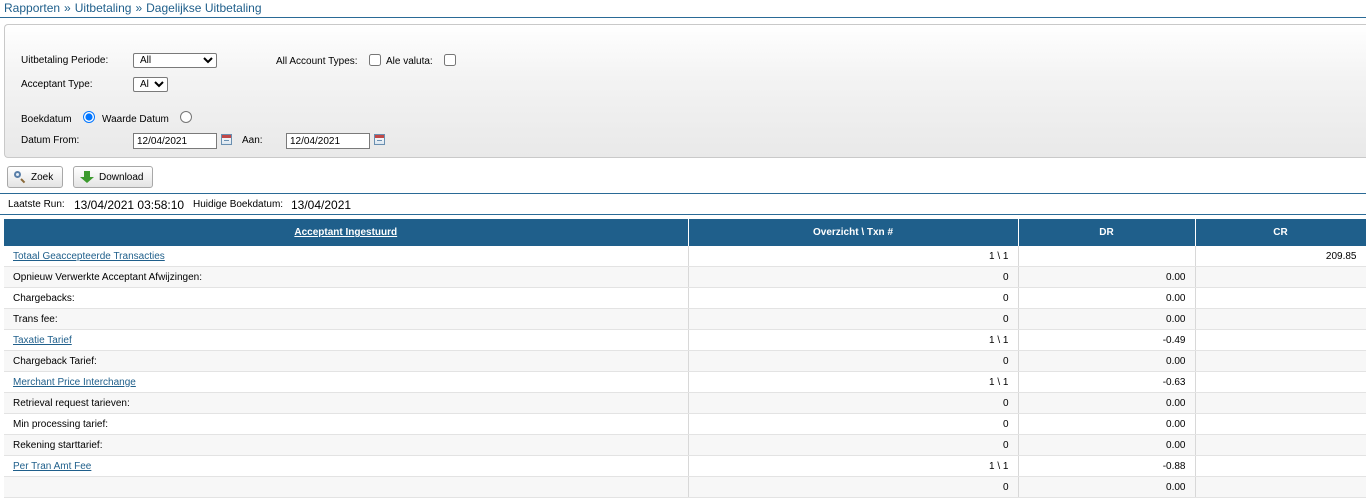 This screenshot has height=498, width=1366. I want to click on row-dr-cell: -0.49, so click(1107, 340).